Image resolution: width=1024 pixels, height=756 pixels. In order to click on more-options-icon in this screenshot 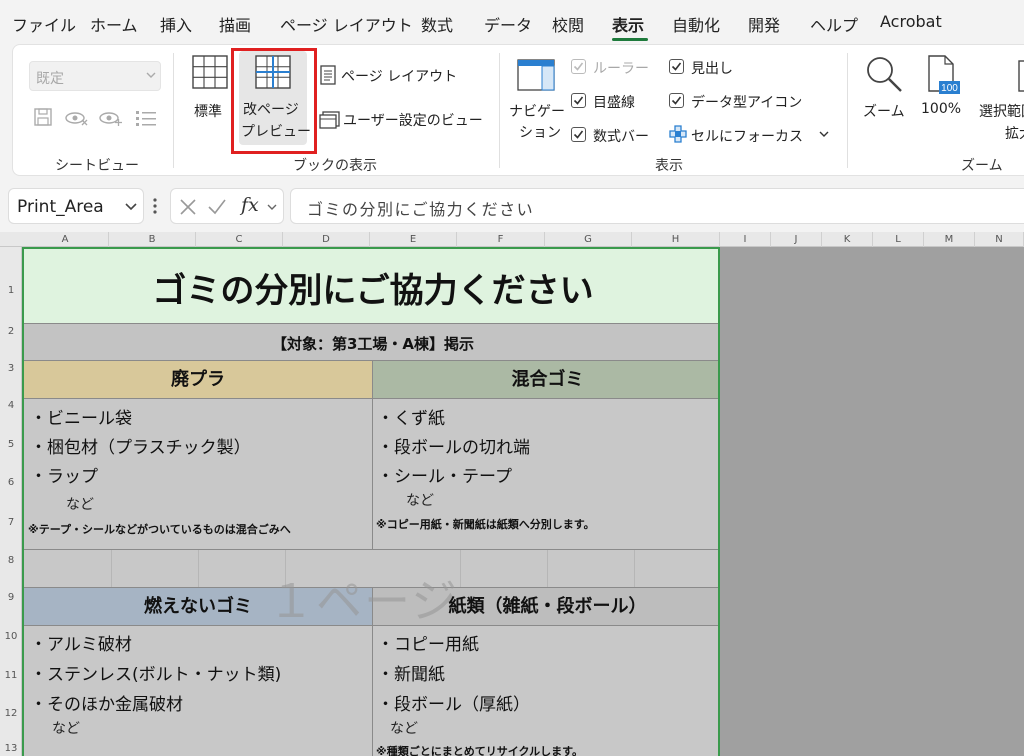, I will do `click(155, 206)`.